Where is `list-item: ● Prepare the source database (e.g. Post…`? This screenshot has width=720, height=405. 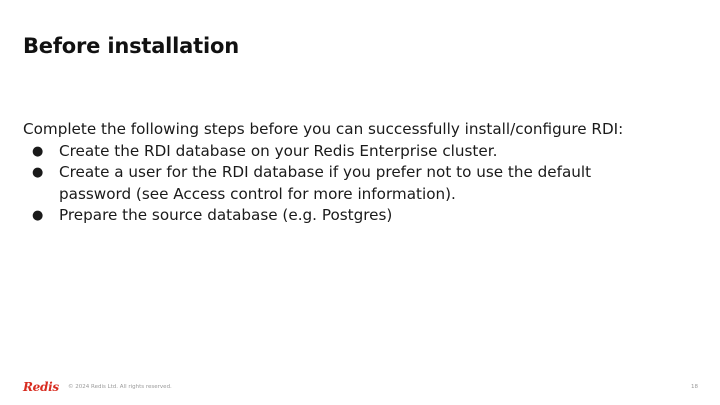
list-item: ● Prepare the source database (e.g. Post… is located at coordinates (363, 216).